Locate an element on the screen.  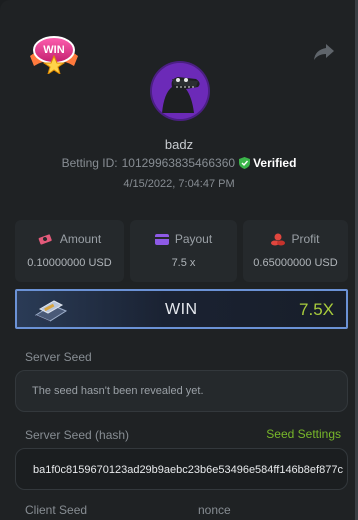
crocodile-avatar-icon is located at coordinates (180, 91).